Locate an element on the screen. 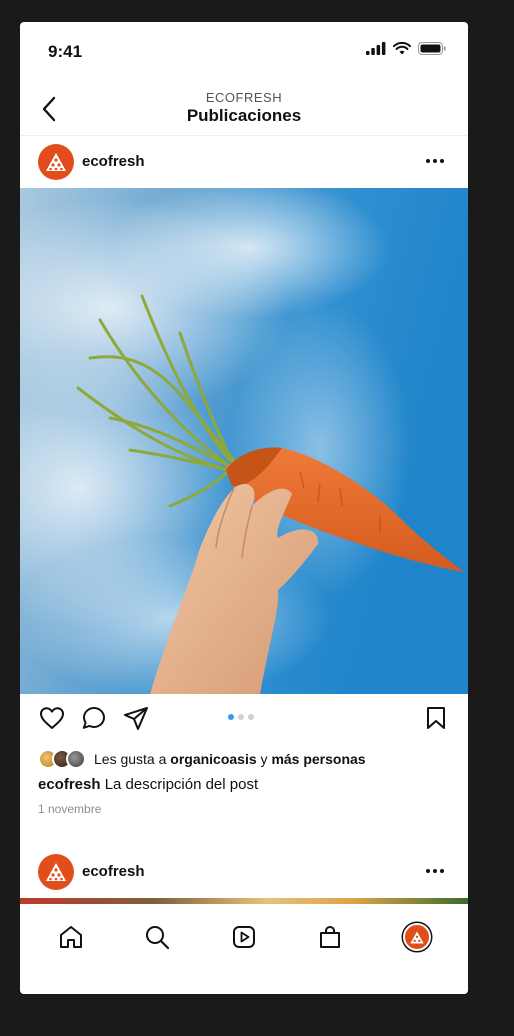 The height and width of the screenshot is (1036, 514). carousel-dot-active is located at coordinates (231, 717).